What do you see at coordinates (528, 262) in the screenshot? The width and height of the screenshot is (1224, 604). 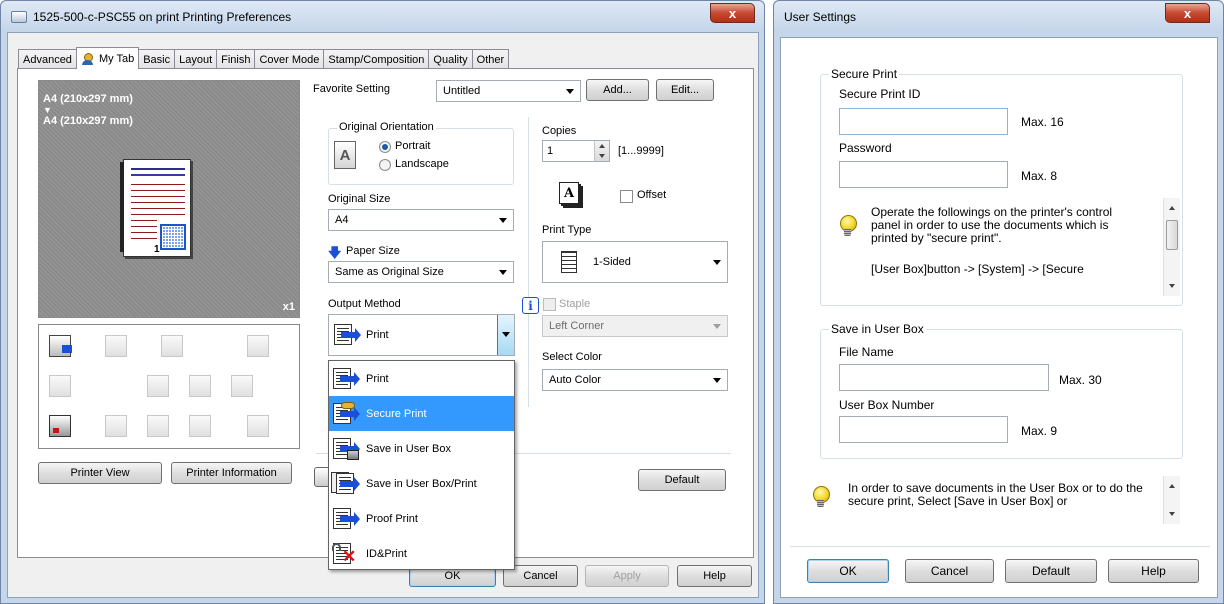 I see `column-divider` at bounding box center [528, 262].